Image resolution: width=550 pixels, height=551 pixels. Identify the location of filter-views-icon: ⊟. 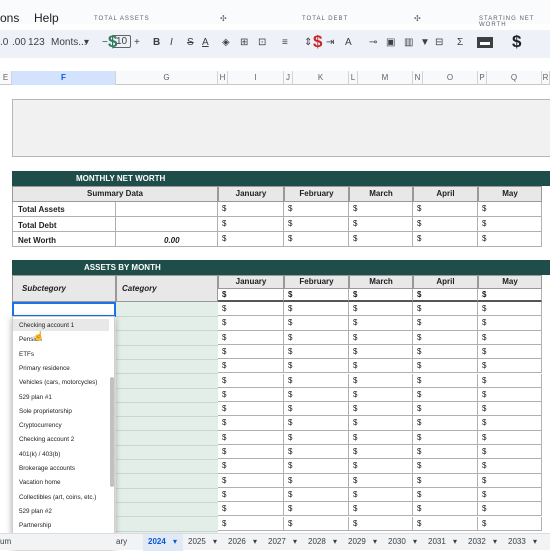
(439, 42).